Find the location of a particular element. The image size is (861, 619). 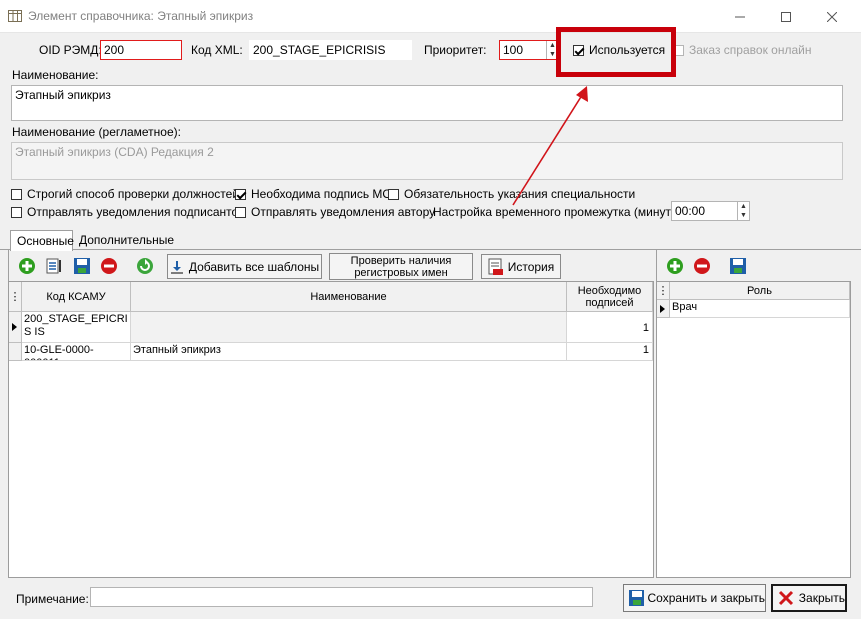

strict-check-checkbox: Строгий способ проверки должностей is located at coordinates (125, 194).